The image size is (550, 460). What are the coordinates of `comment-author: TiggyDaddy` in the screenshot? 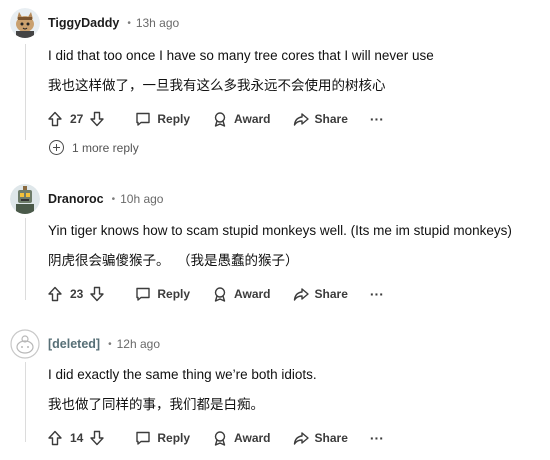 It's located at (83, 23).